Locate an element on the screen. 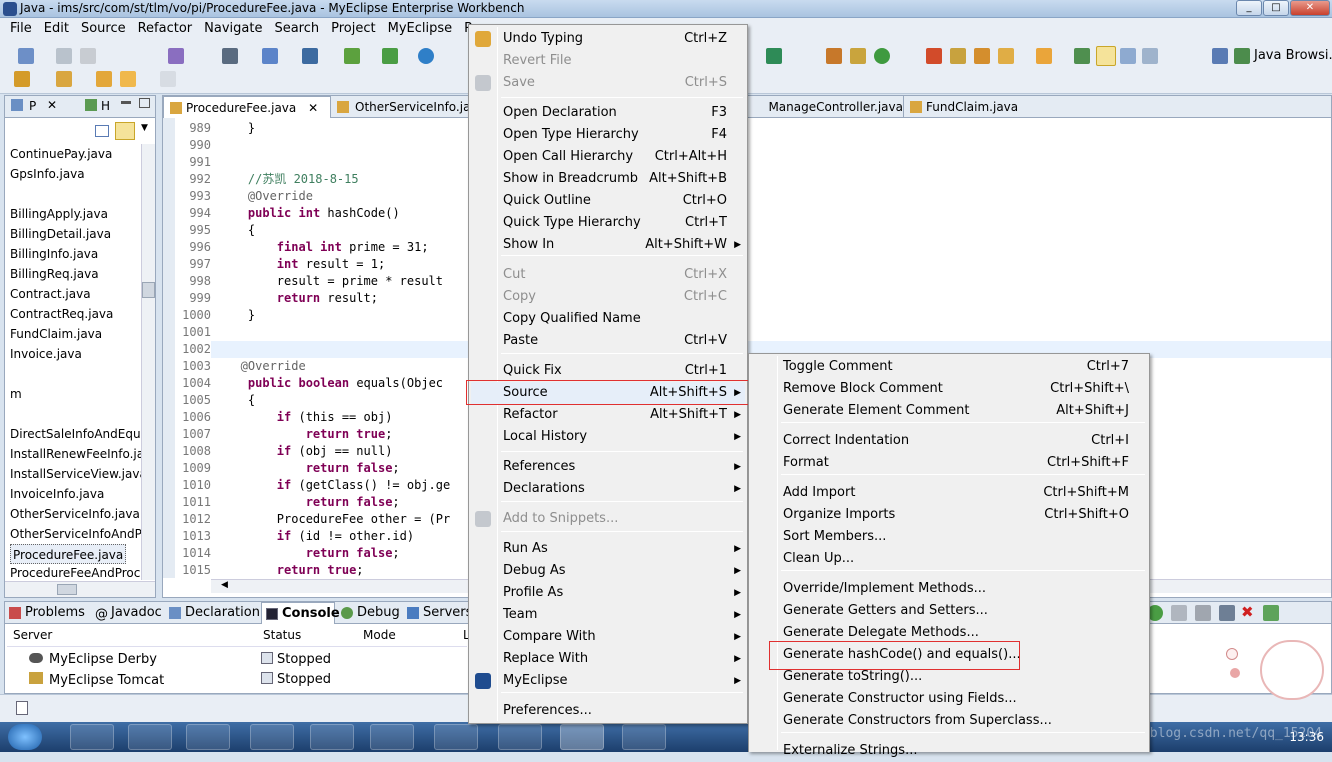 The height and width of the screenshot is (762, 1332). code-line: public boolean equals(Objec is located at coordinates (331, 383).